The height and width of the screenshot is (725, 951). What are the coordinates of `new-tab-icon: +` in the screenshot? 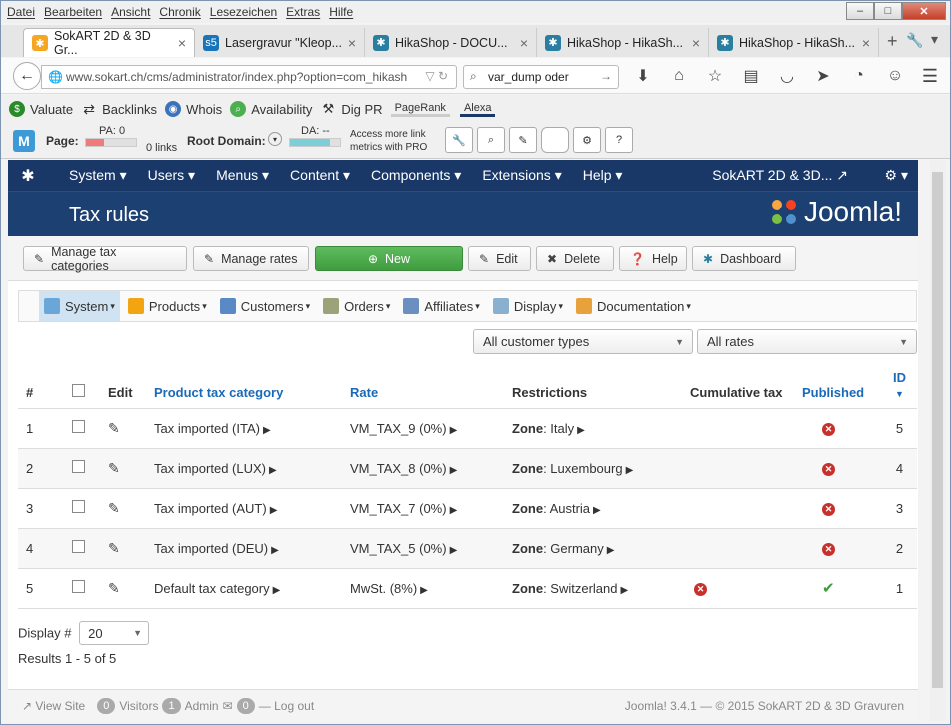 It's located at (892, 41).